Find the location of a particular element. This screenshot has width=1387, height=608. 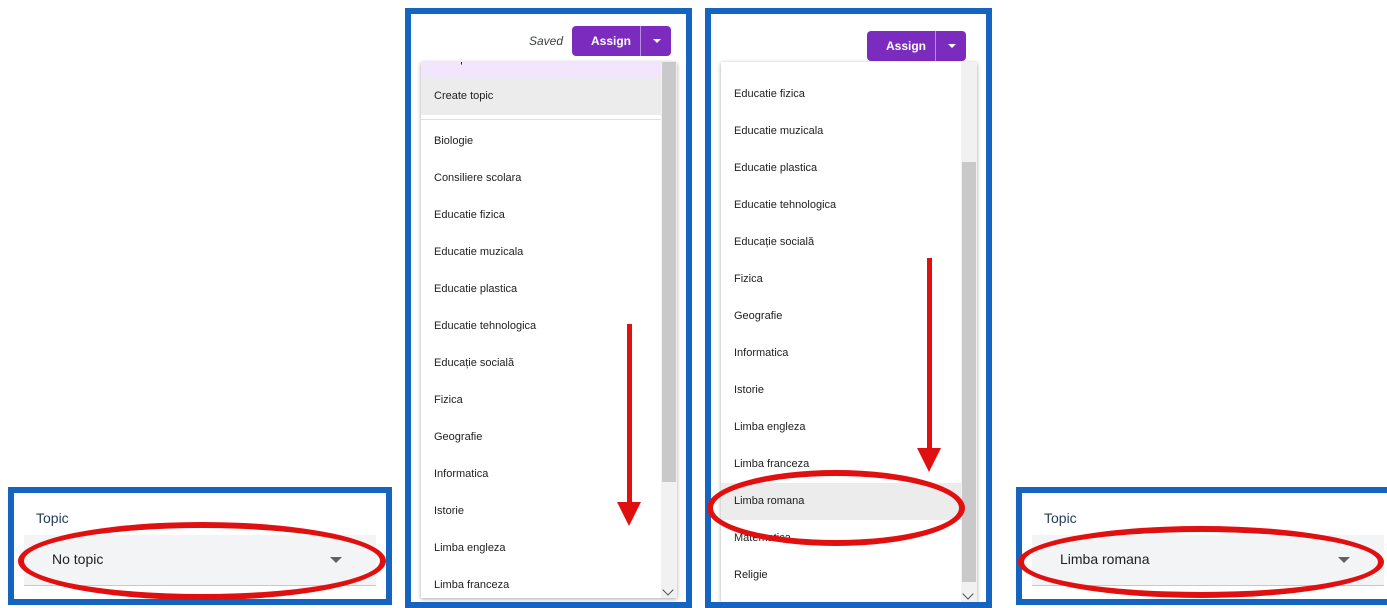

topic-menu-item-label: Religie is located at coordinates (751, 575).